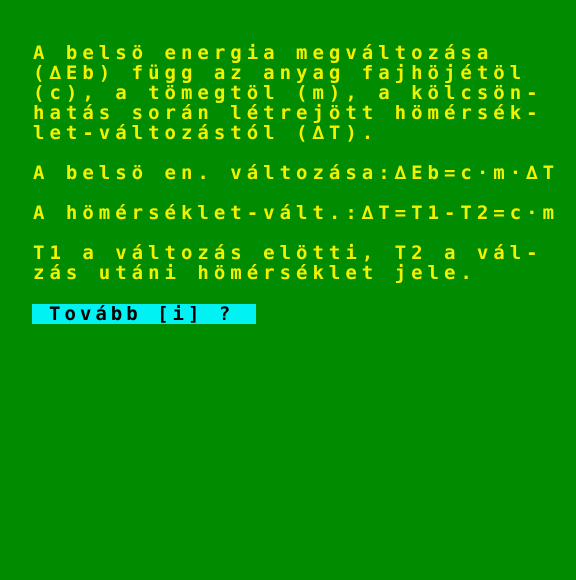 The width and height of the screenshot is (576, 580). Describe the element at coordinates (288, 253) in the screenshot. I see `text-line-8: T1 a változás elötti, T2 a vál-` at that location.